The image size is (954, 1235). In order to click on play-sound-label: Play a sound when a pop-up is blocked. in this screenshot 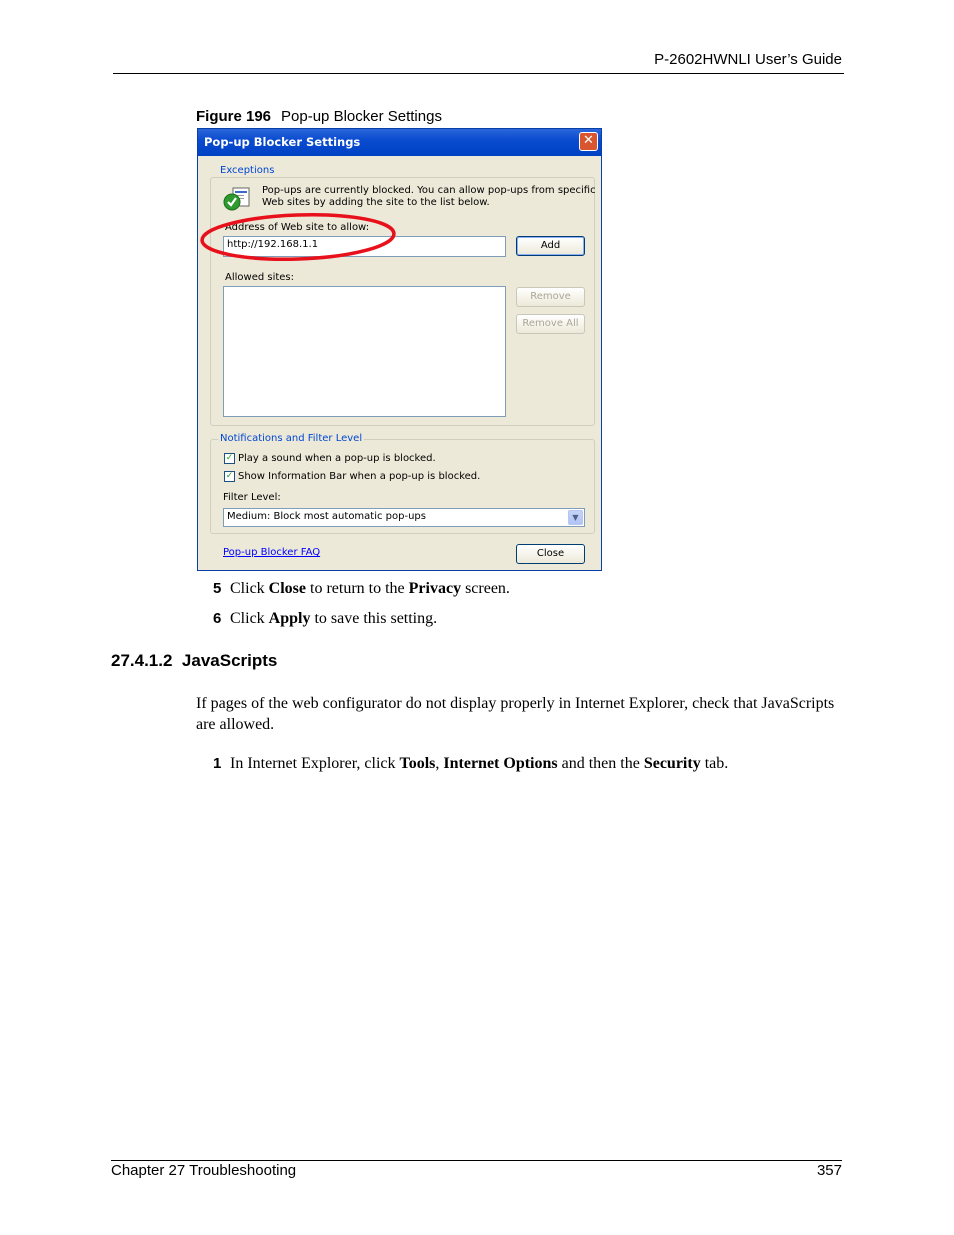, I will do `click(337, 458)`.